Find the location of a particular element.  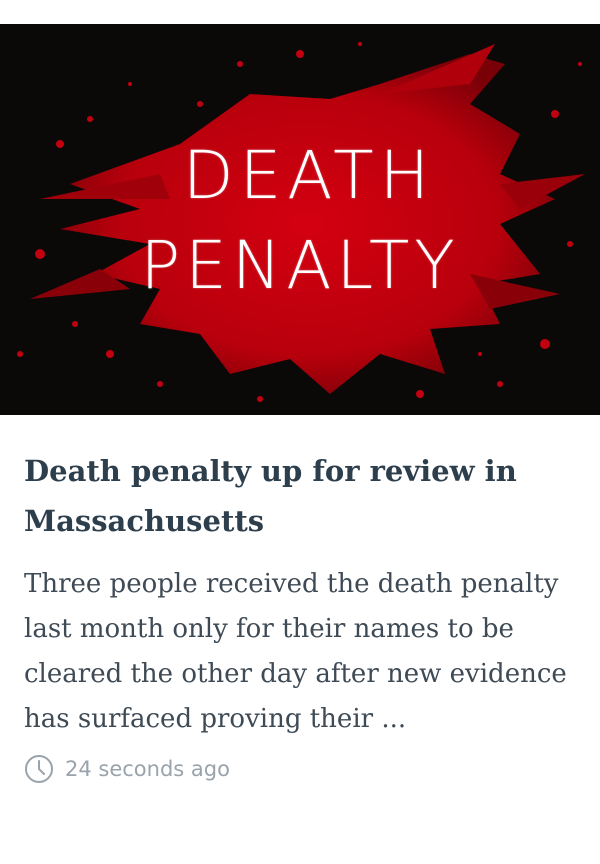

article-timestamp: 24 seconds ago is located at coordinates (147, 769).